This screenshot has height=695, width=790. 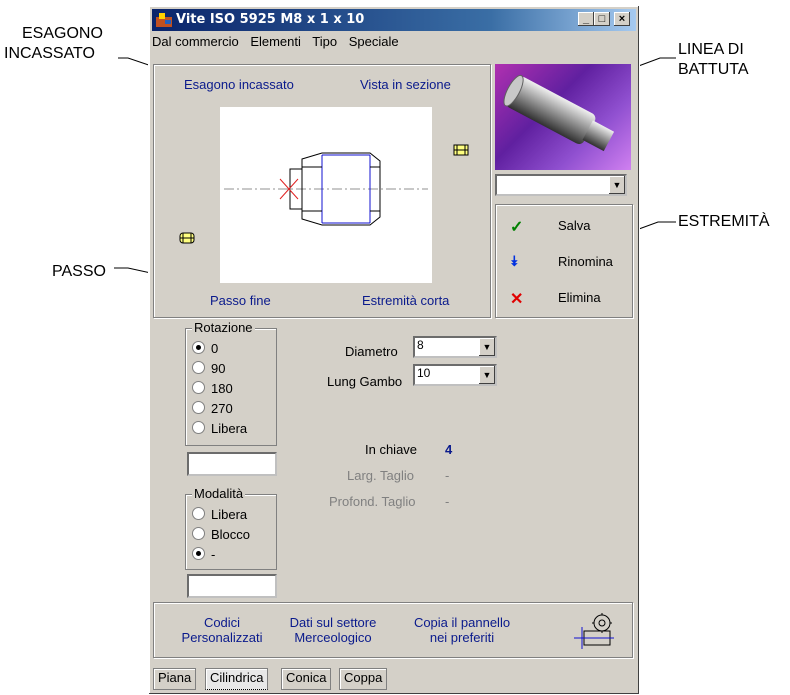 I want to click on radio-label: -, so click(x=213, y=554).